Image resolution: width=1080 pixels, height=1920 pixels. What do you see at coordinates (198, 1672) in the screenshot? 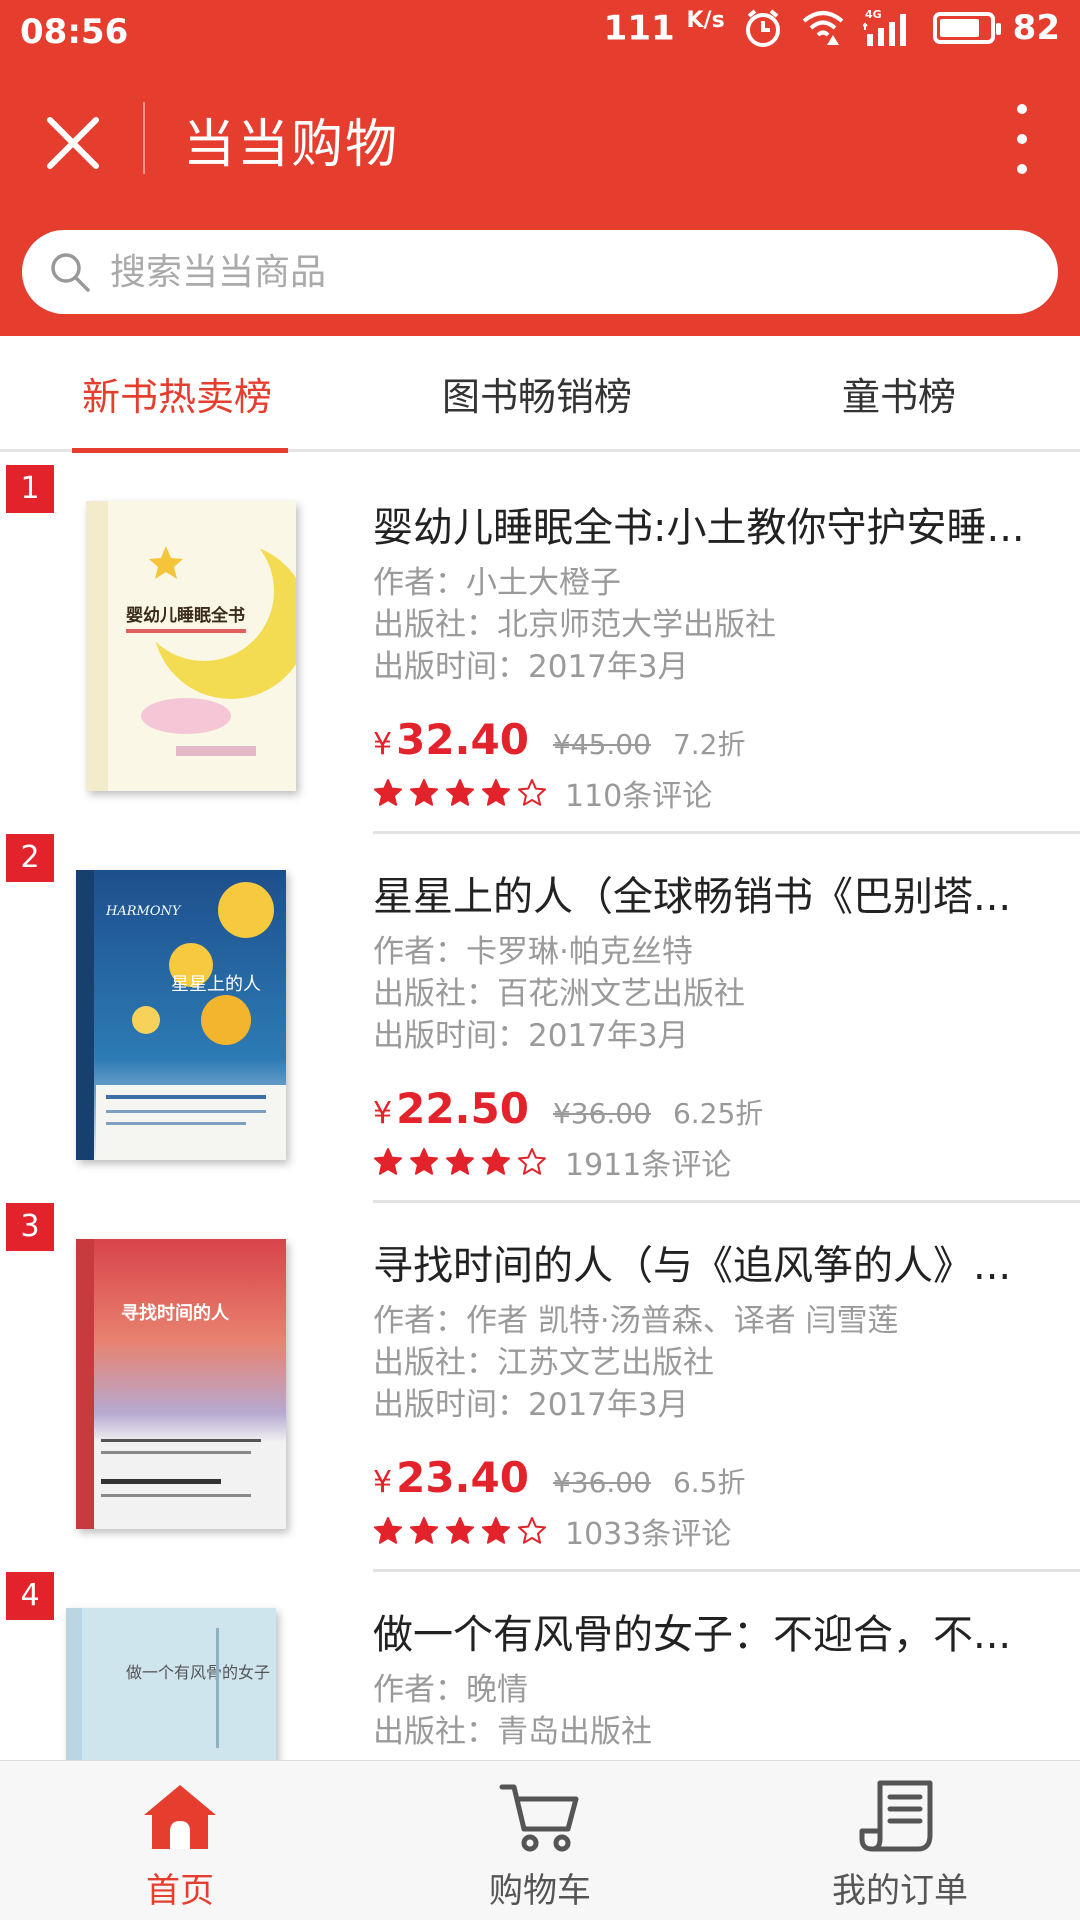
I see `cover-title: 做一个有风骨的女子` at bounding box center [198, 1672].